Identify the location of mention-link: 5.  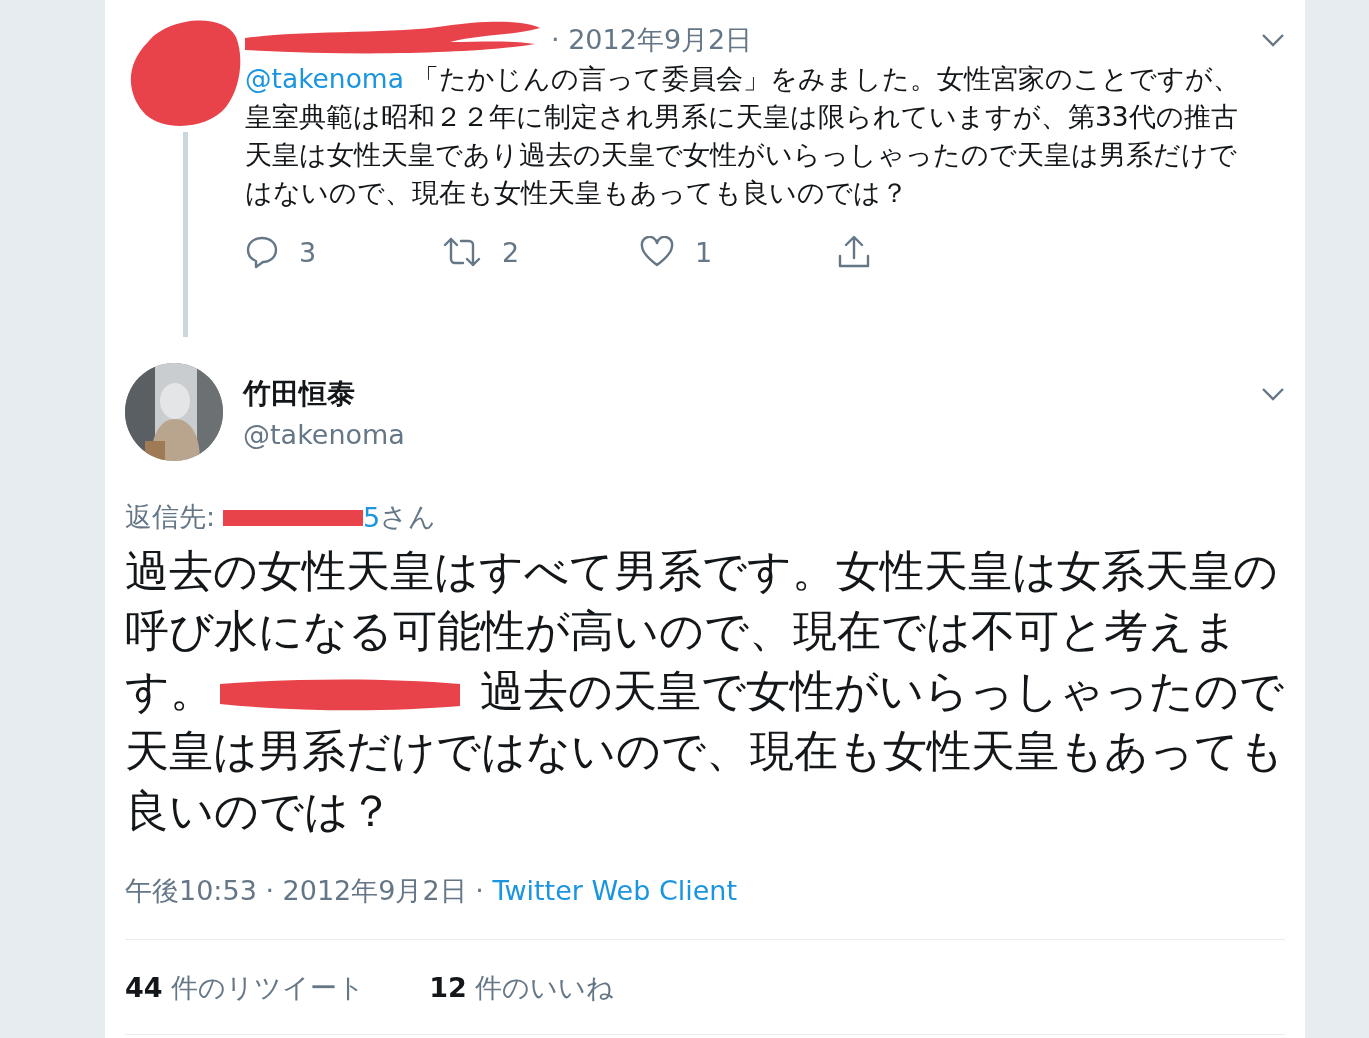
(372, 517).